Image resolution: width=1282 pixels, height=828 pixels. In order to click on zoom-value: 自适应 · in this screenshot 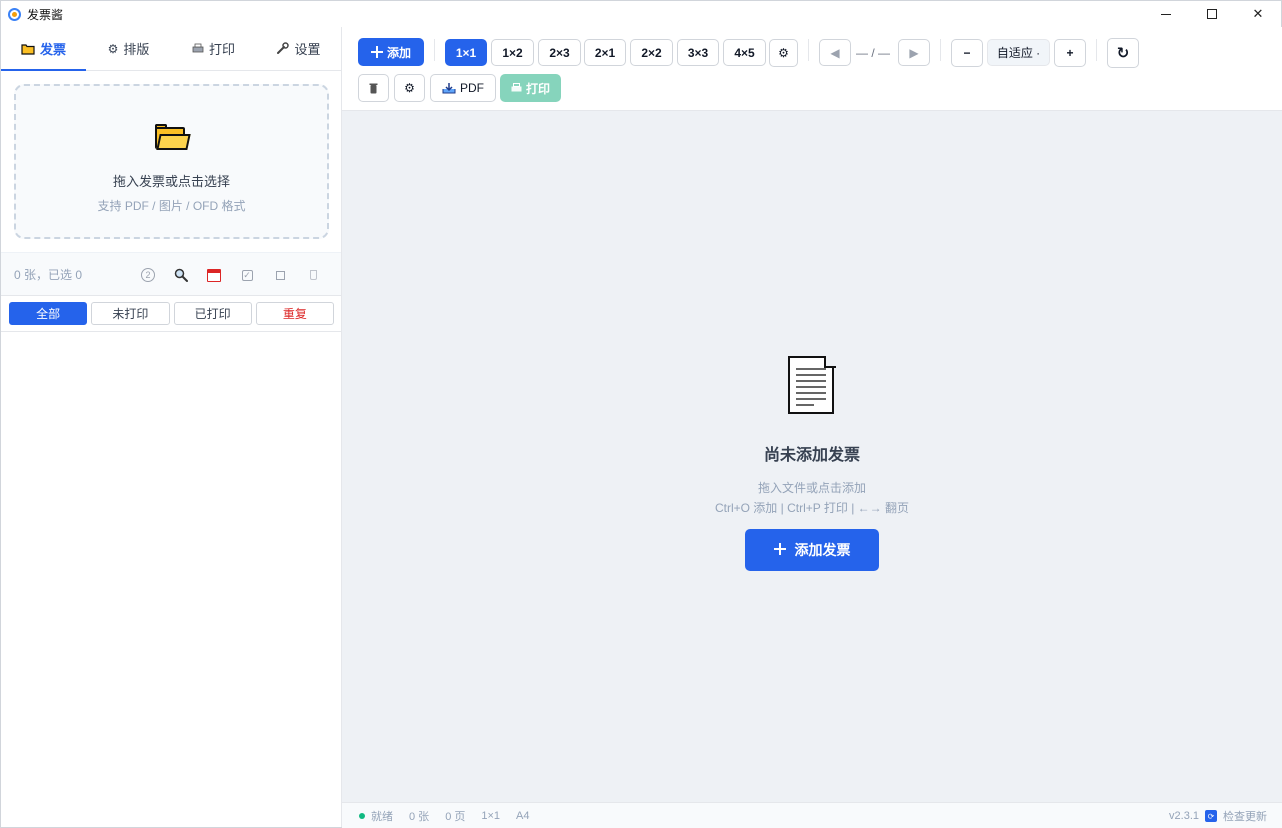, I will do `click(1018, 53)`.